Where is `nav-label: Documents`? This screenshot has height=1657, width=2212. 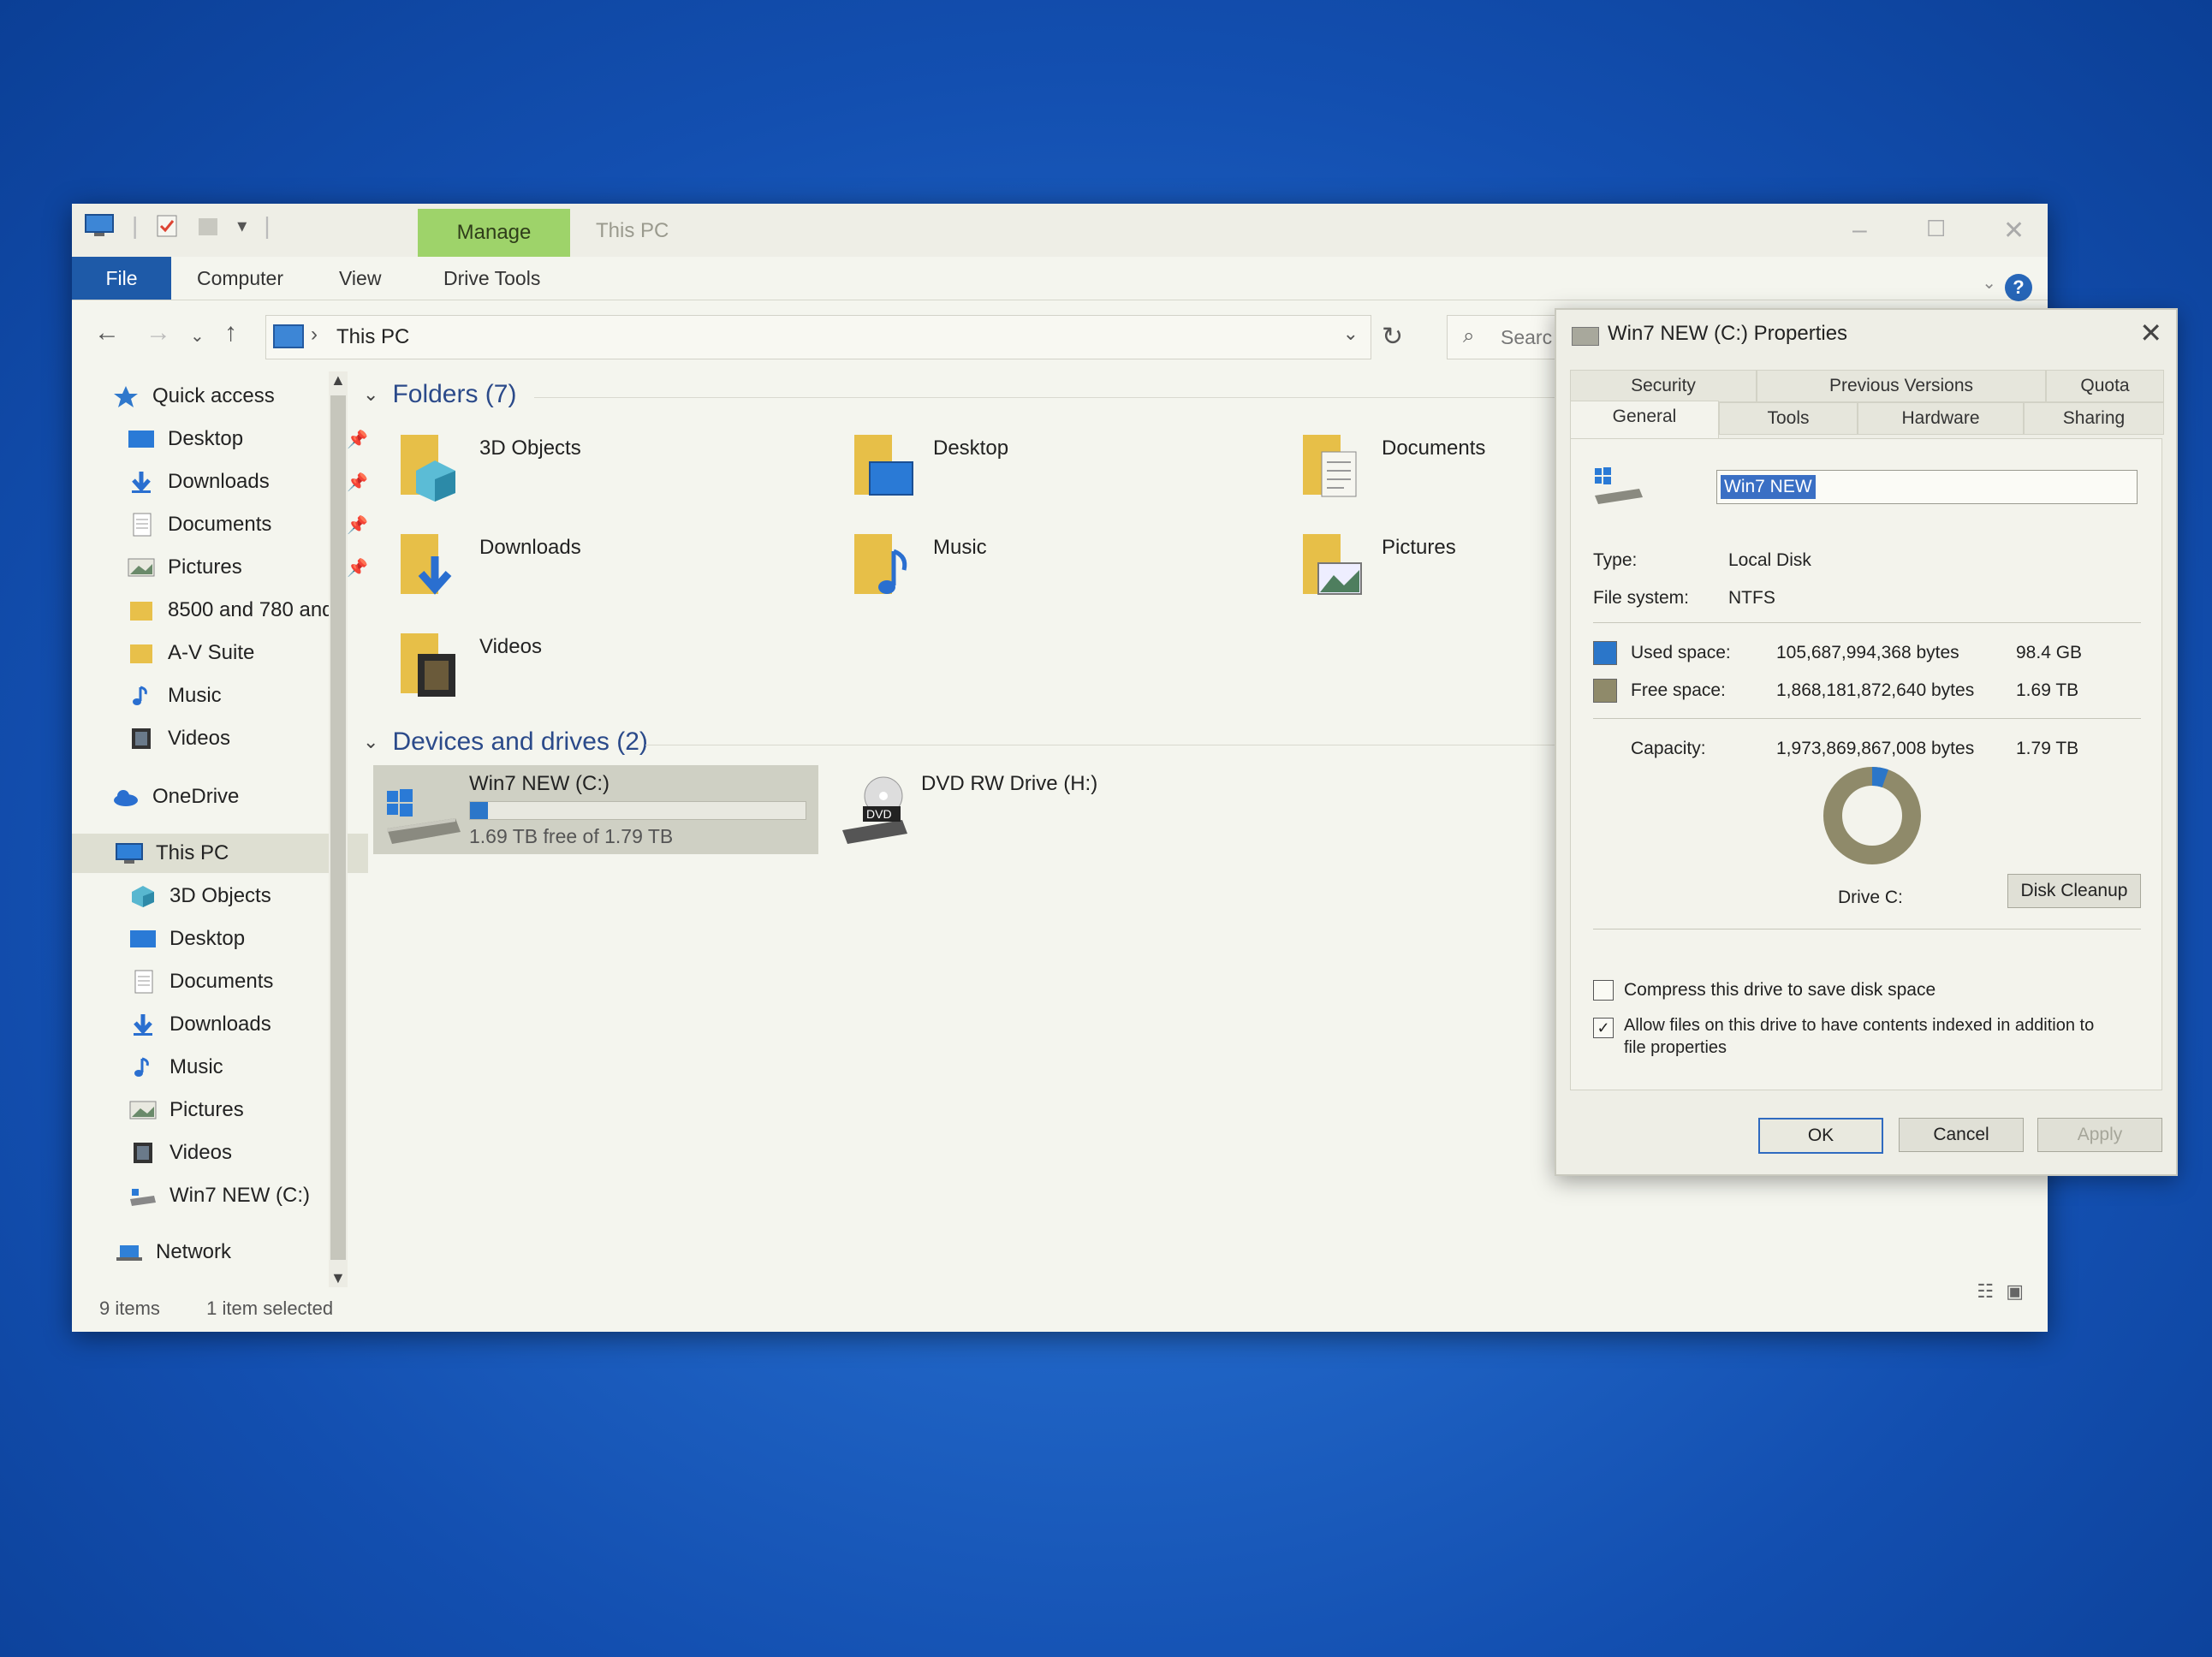
nav-label: Documents is located at coordinates (220, 524).